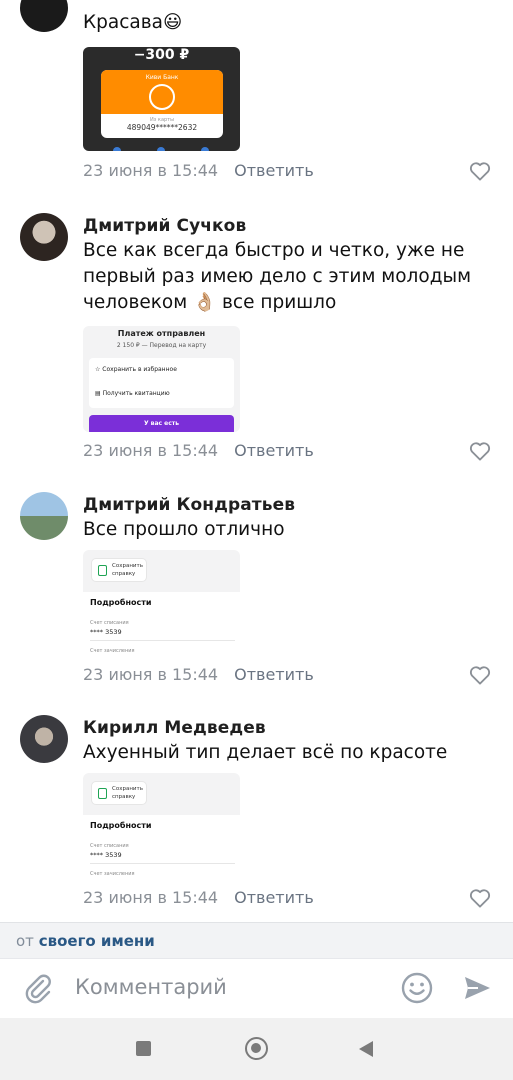 The height and width of the screenshot is (1080, 513). Describe the element at coordinates (139, 369) in the screenshot. I see `favorite-row: Сохранить в избранное` at that location.